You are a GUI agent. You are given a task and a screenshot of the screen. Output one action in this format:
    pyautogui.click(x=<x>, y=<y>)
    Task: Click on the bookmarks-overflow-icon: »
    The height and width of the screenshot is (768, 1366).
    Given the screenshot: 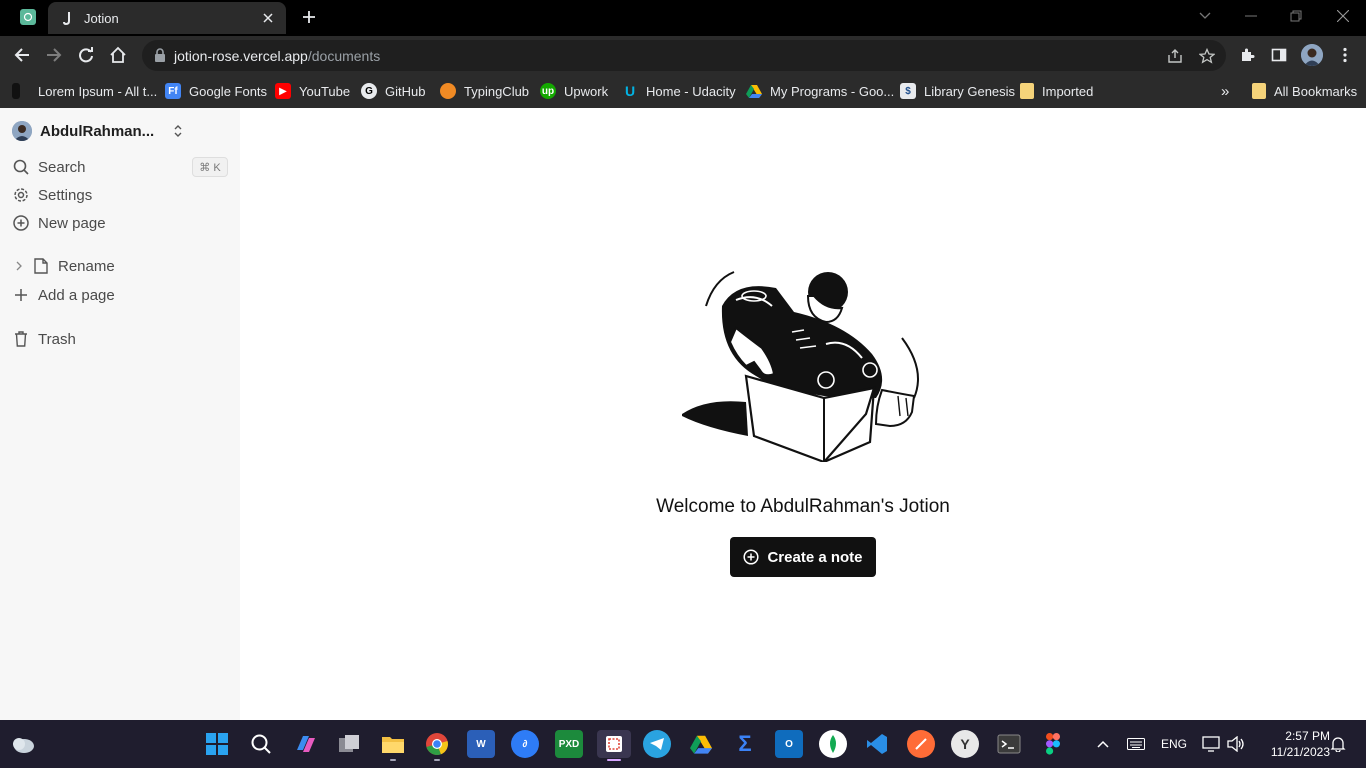 What is the action you would take?
    pyautogui.click(x=1225, y=91)
    